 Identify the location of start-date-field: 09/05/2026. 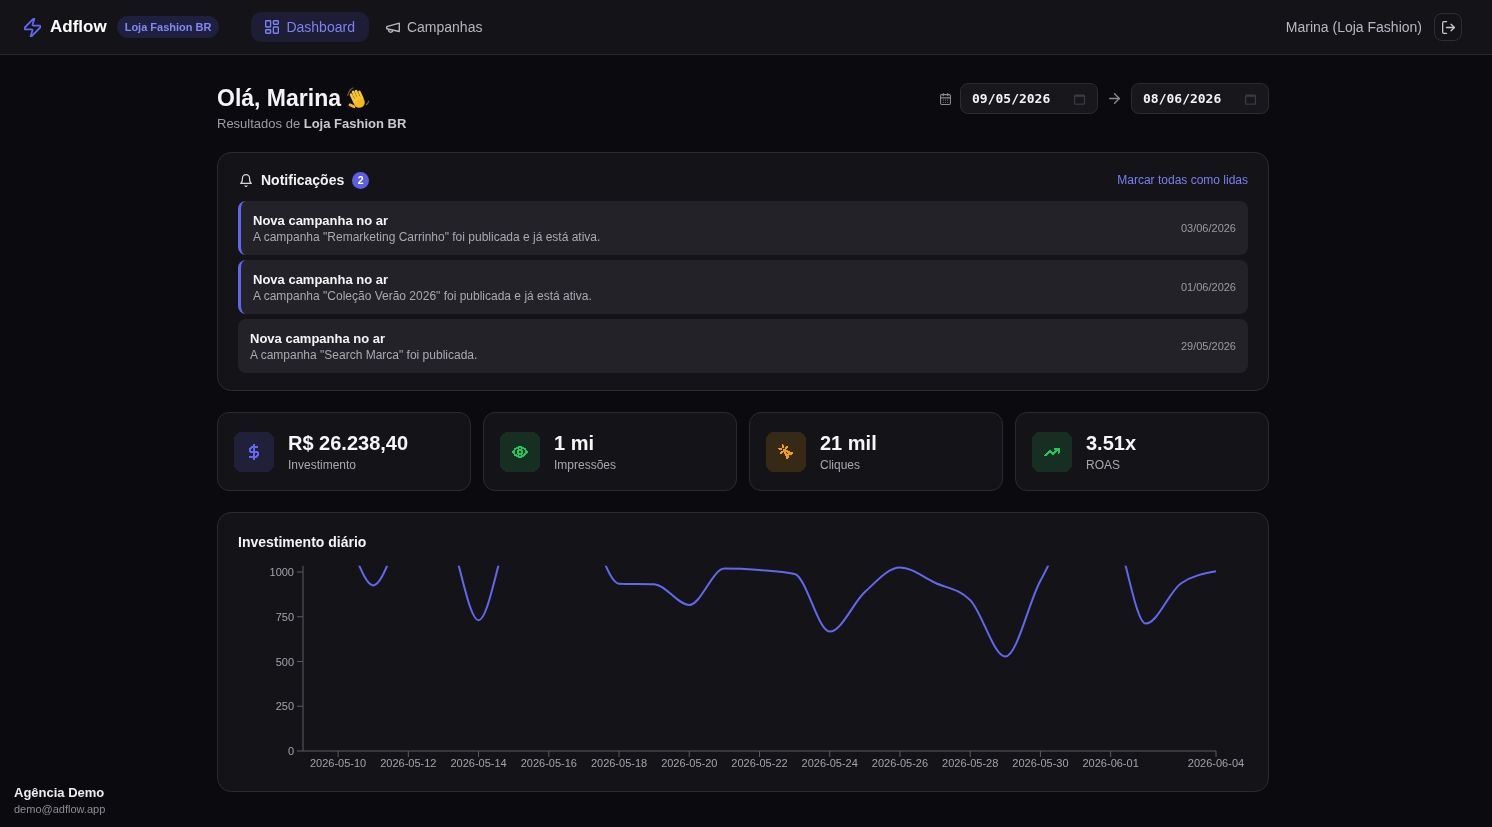
(1029, 98).